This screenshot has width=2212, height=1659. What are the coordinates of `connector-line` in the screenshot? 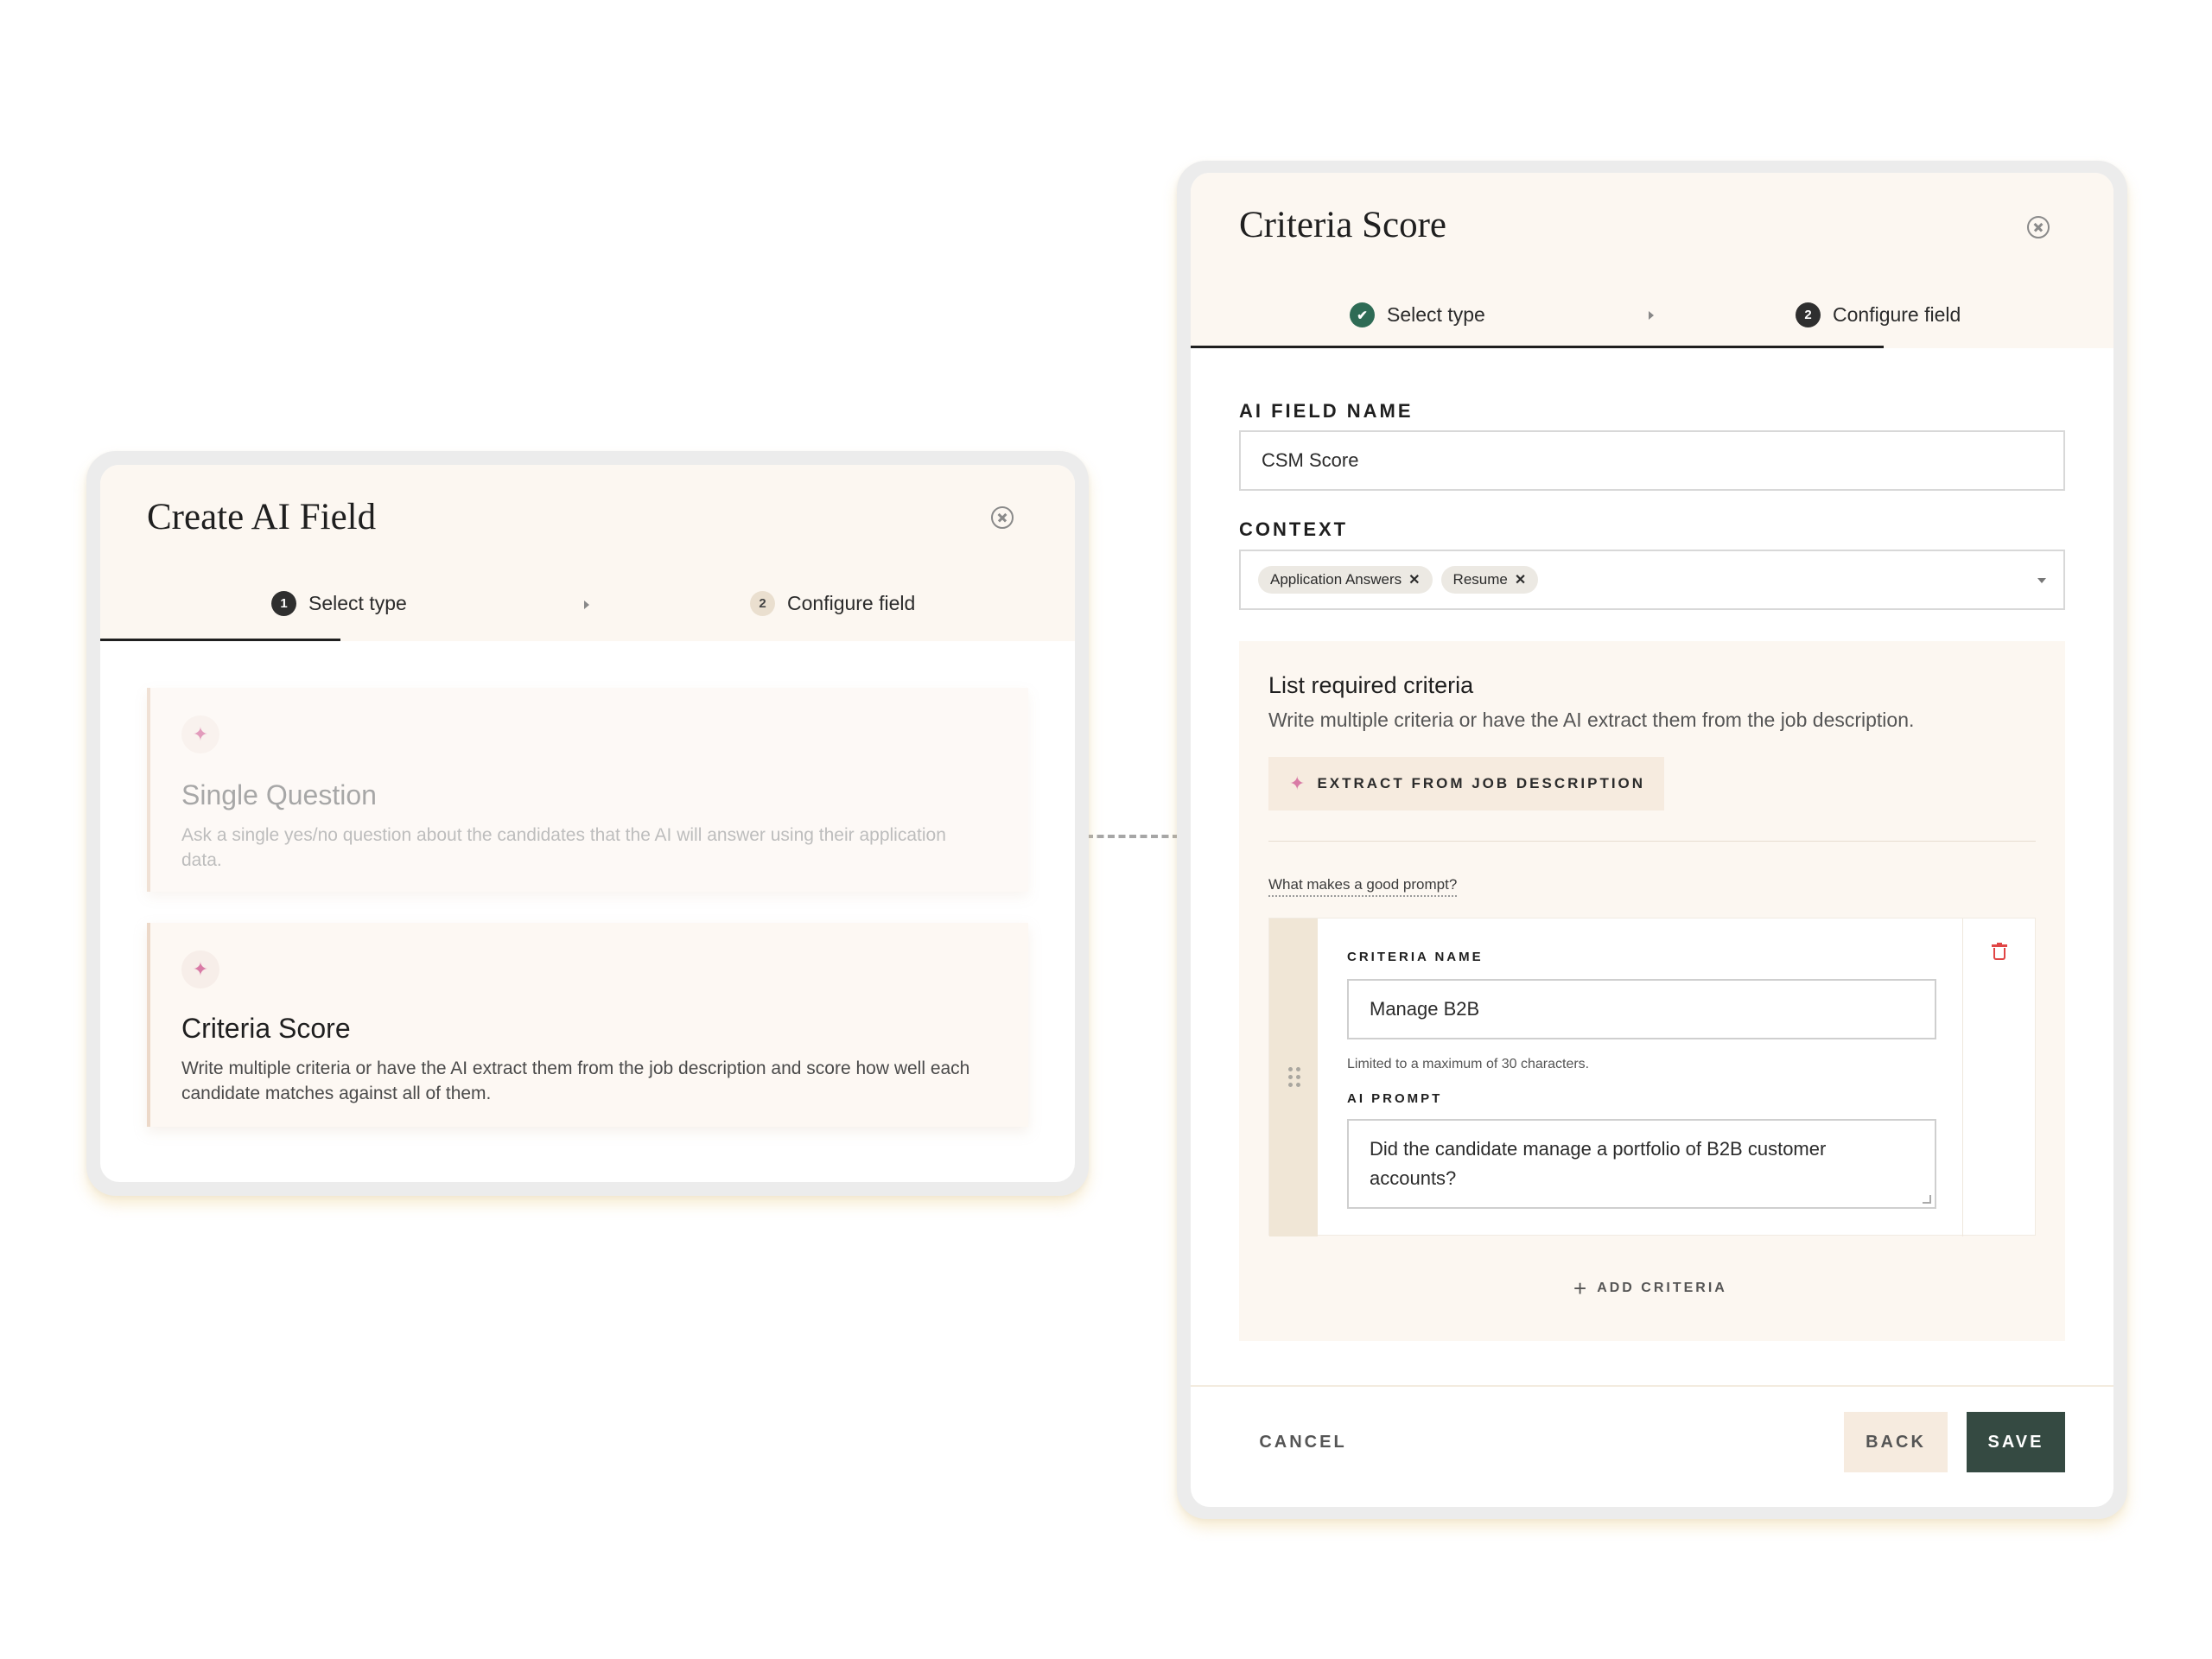 It's located at (1132, 836).